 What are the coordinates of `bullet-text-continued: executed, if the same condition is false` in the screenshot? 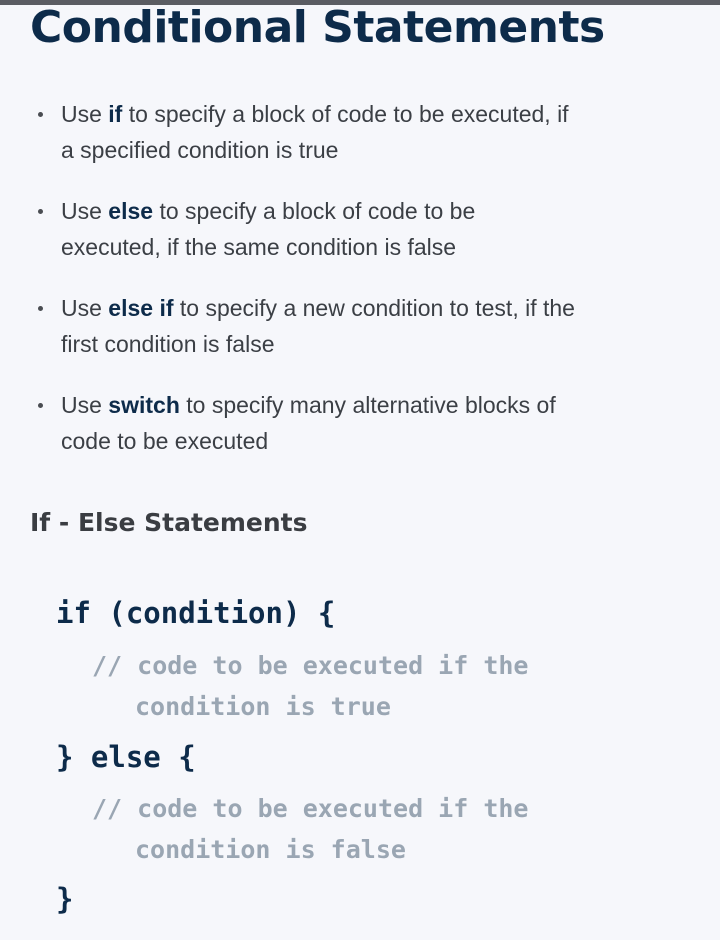 It's located at (259, 247).